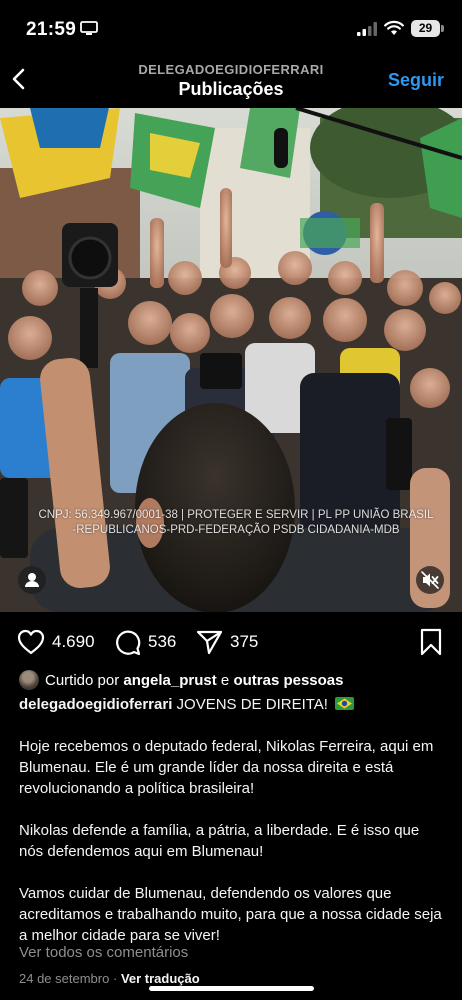 The width and height of the screenshot is (462, 1000). Describe the element at coordinates (416, 80) in the screenshot. I see `follow-button: Seguir` at that location.